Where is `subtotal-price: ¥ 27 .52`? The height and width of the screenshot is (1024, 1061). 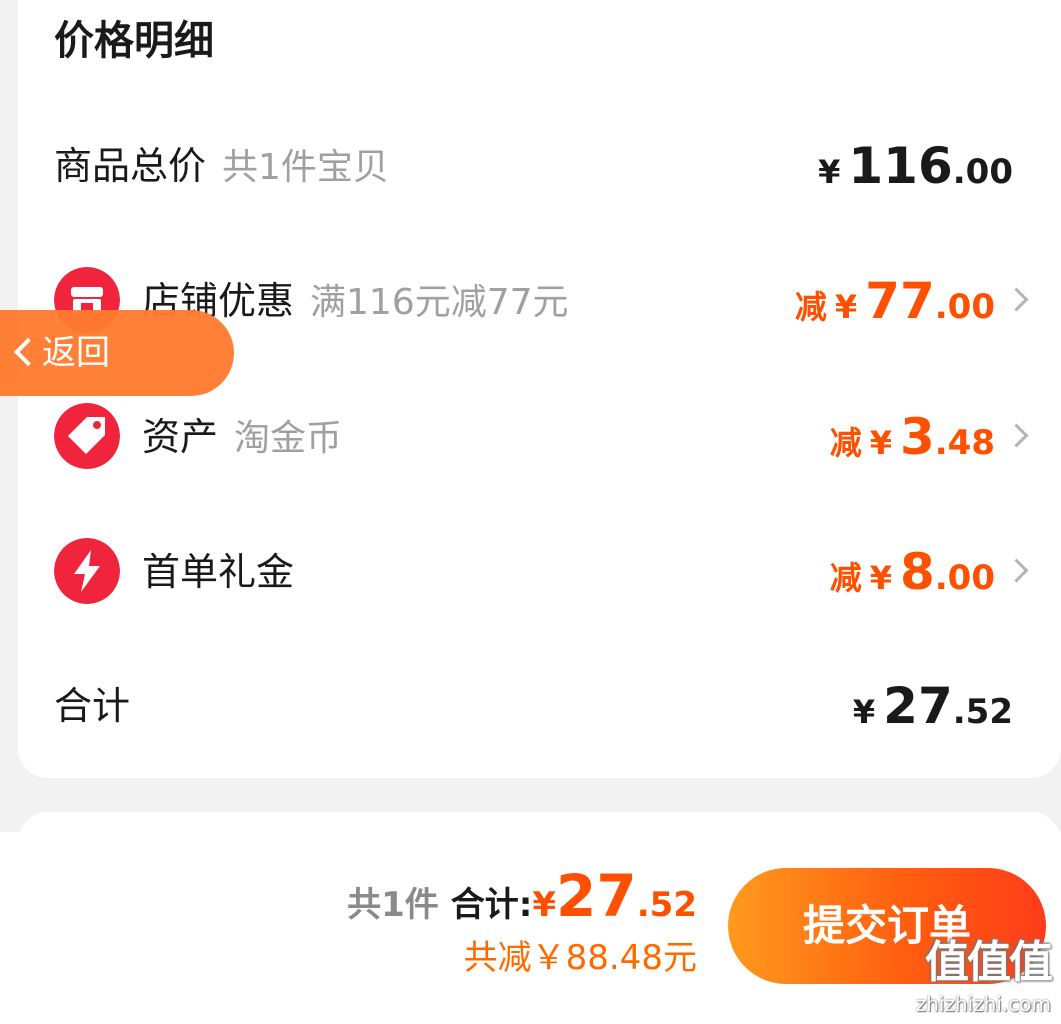
subtotal-price: ¥ 27 .52 is located at coordinates (932, 706).